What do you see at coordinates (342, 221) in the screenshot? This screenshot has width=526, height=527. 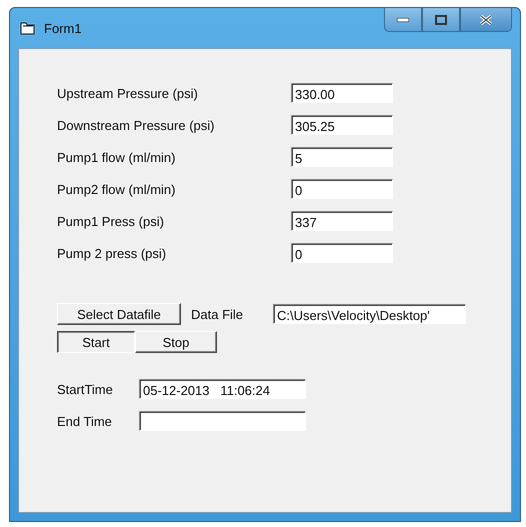 I see `value-field: 337` at bounding box center [342, 221].